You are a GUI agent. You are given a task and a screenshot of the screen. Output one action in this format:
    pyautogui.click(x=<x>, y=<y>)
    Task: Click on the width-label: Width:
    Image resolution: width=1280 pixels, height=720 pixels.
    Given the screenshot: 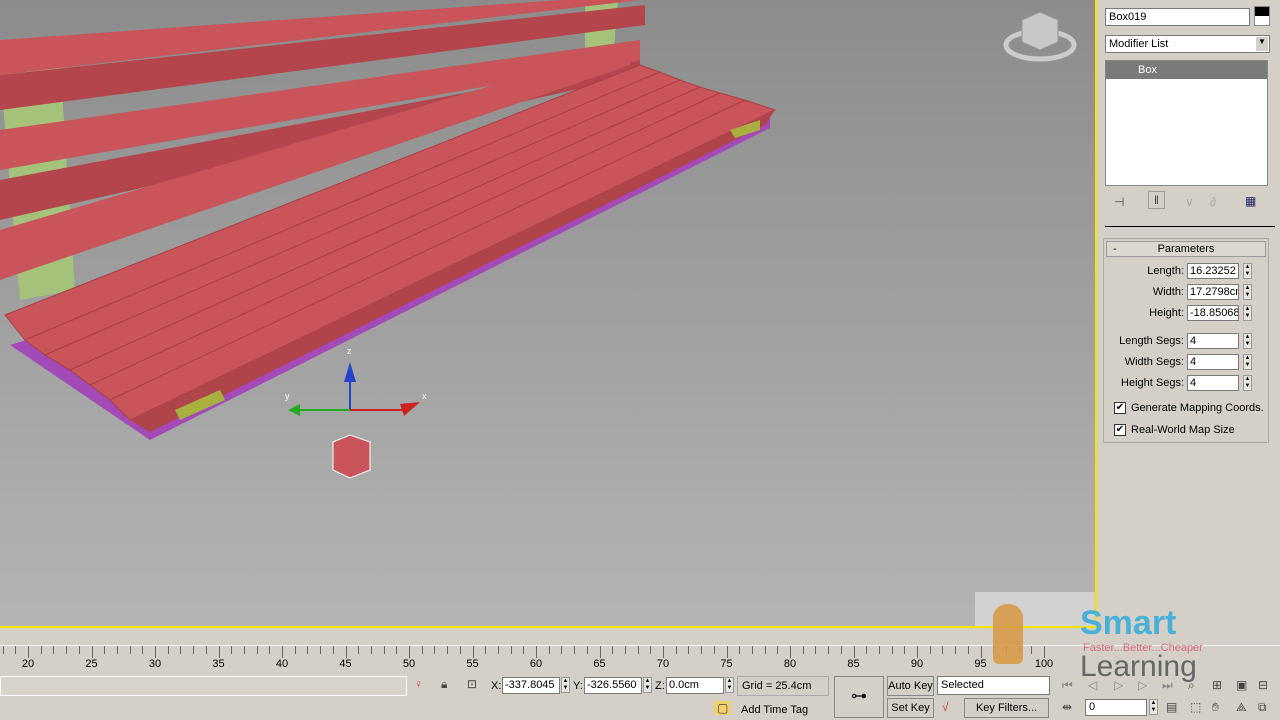 What is the action you would take?
    pyautogui.click(x=1168, y=292)
    